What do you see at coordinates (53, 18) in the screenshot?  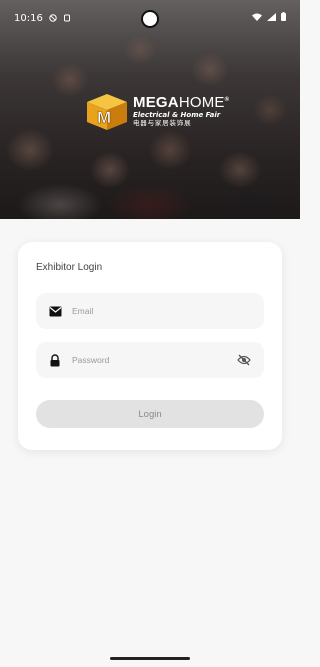 I see `do-not-disturb-icon` at bounding box center [53, 18].